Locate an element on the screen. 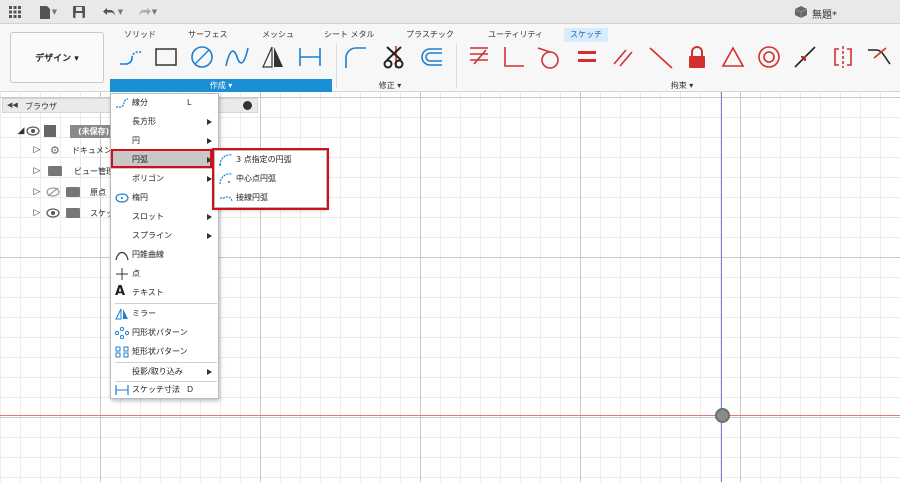 The height and width of the screenshot is (482, 900). menu-item-circular-pattern: 円形状パターン is located at coordinates (164, 333).